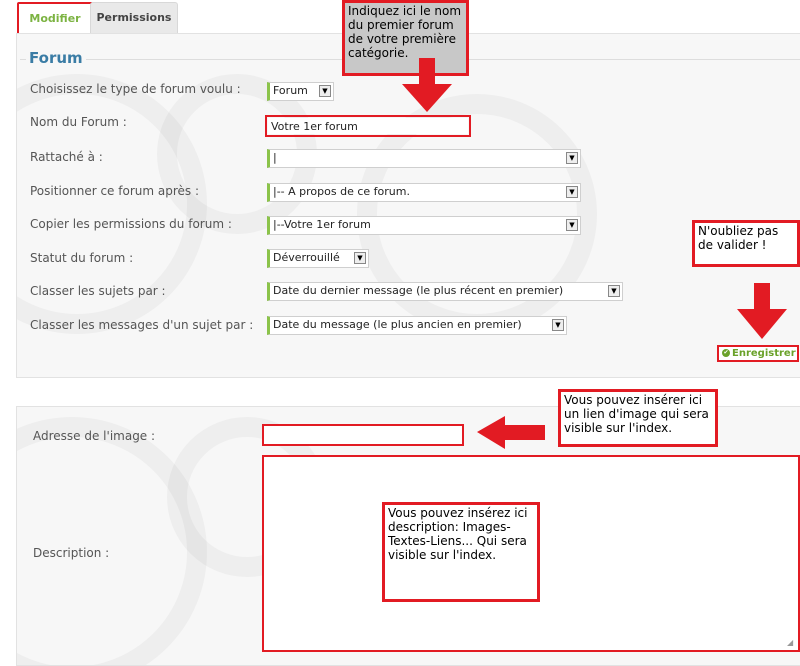 This screenshot has height=666, width=800. What do you see at coordinates (82, 258) in the screenshot?
I see `status-label: Statut du forum :` at bounding box center [82, 258].